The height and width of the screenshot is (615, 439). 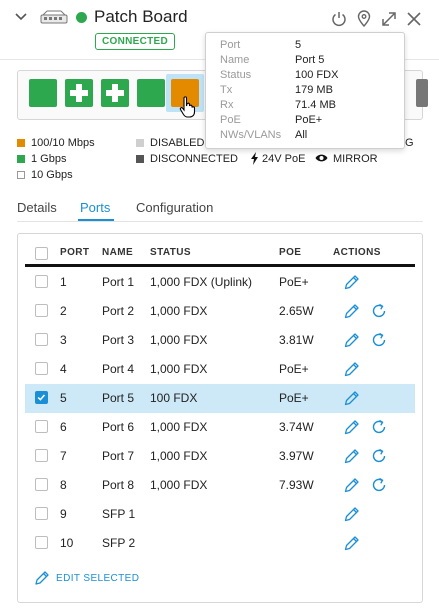 What do you see at coordinates (220, 514) in the screenshot?
I see `table-row: 9 SFP 1` at bounding box center [220, 514].